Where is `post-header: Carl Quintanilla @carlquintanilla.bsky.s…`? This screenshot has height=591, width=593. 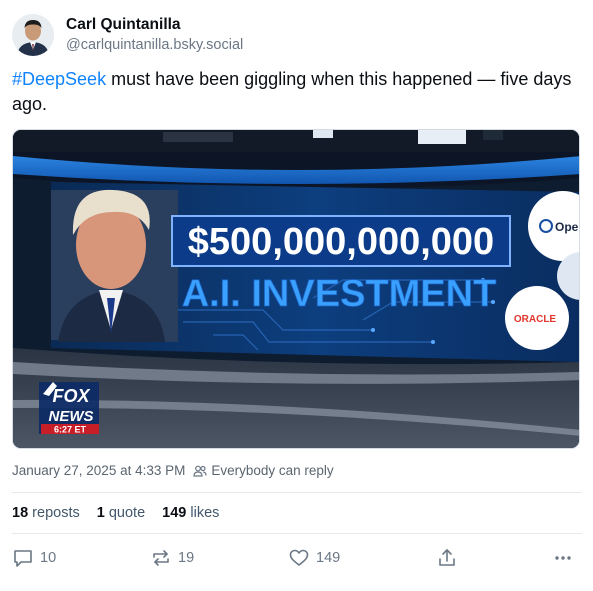
post-header: Carl Quintanilla @carlquintanilla.bsky.s… is located at coordinates (297, 36).